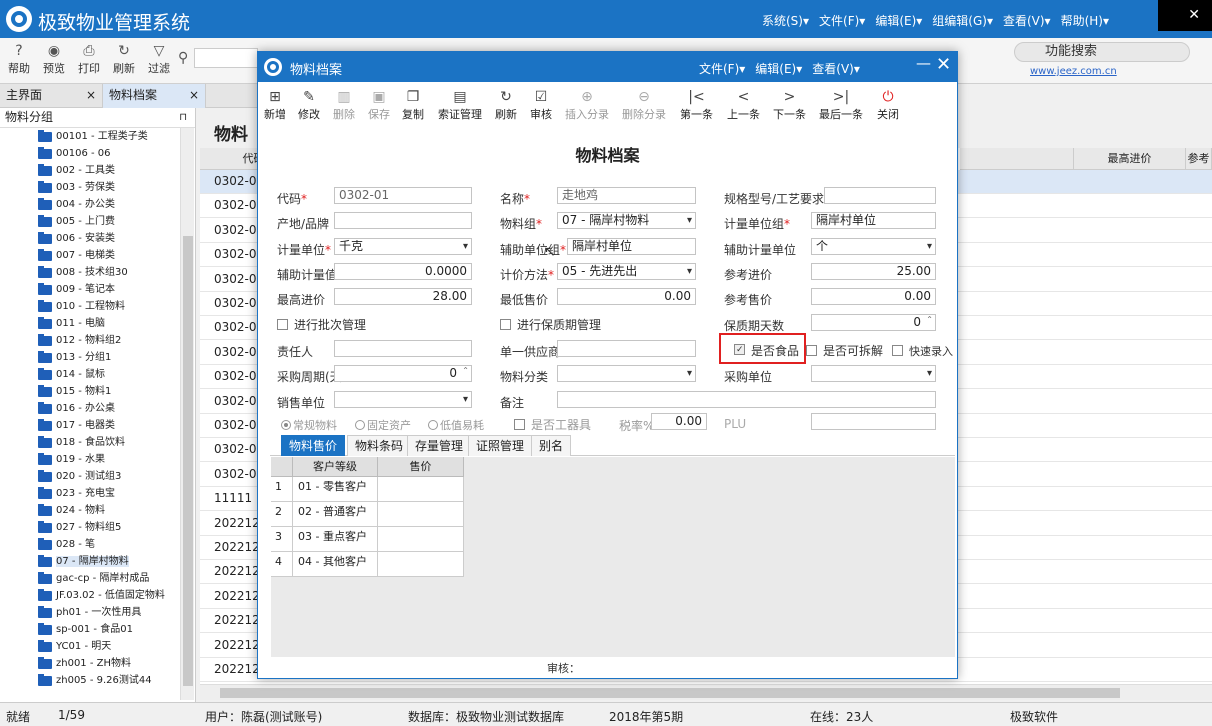 The height and width of the screenshot is (726, 1212). I want to click on menu-system: 系统(S)▾, so click(785, 21).